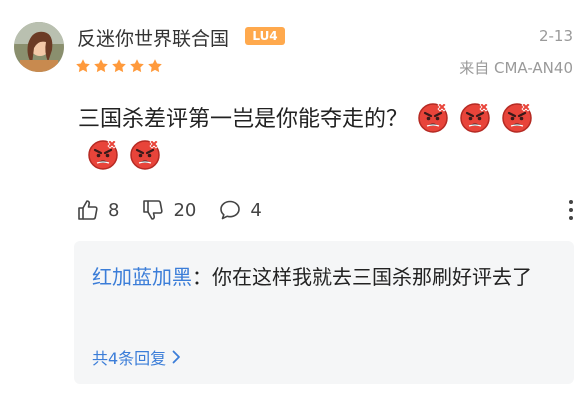  I want to click on star-rating, so click(119, 66).